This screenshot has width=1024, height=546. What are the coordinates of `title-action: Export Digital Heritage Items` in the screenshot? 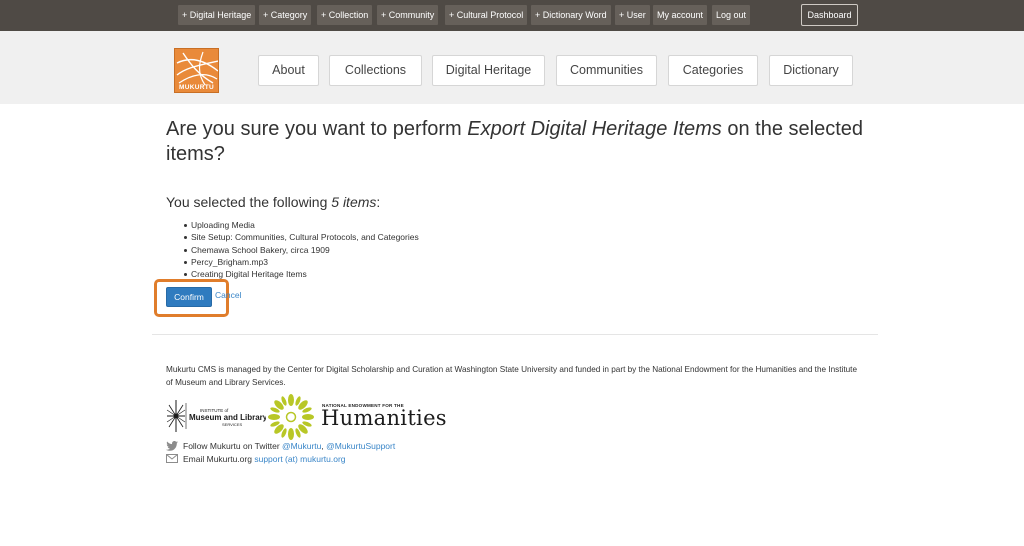 It's located at (594, 129).